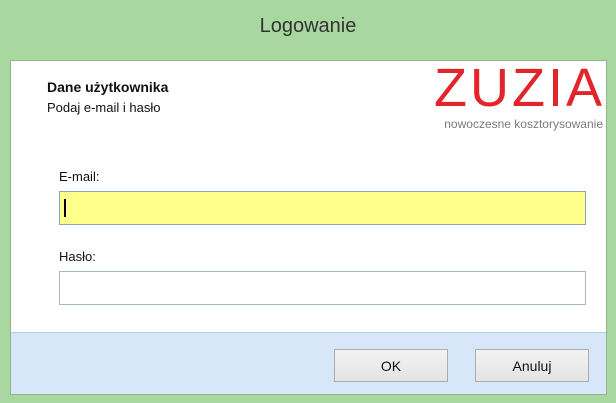 Image resolution: width=616 pixels, height=403 pixels. What do you see at coordinates (108, 87) in the screenshot?
I see `header-title: Dane użytkownika` at bounding box center [108, 87].